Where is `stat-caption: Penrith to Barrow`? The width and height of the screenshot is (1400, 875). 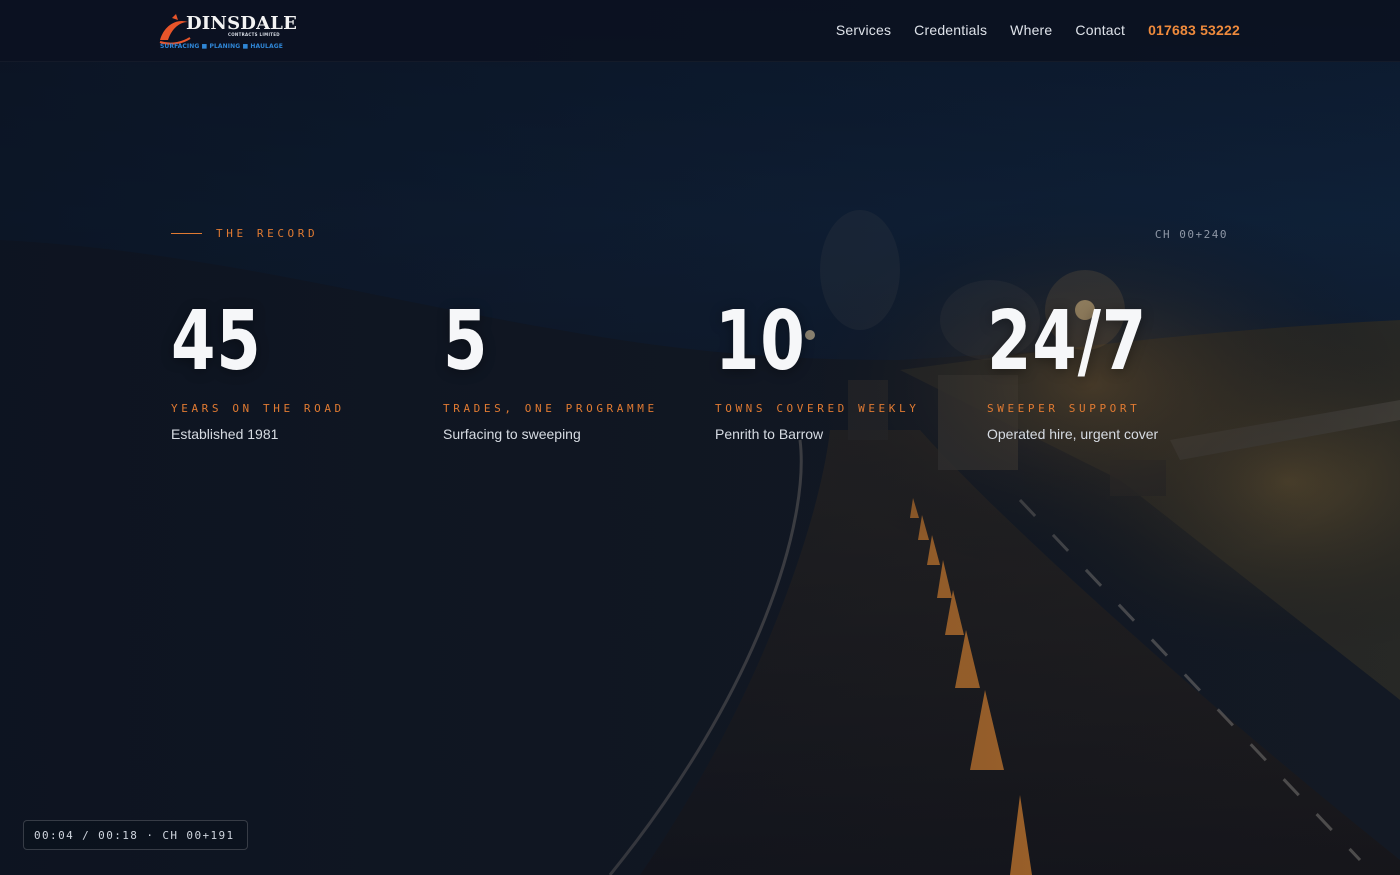
stat-caption: Penrith to Barrow is located at coordinates (769, 434).